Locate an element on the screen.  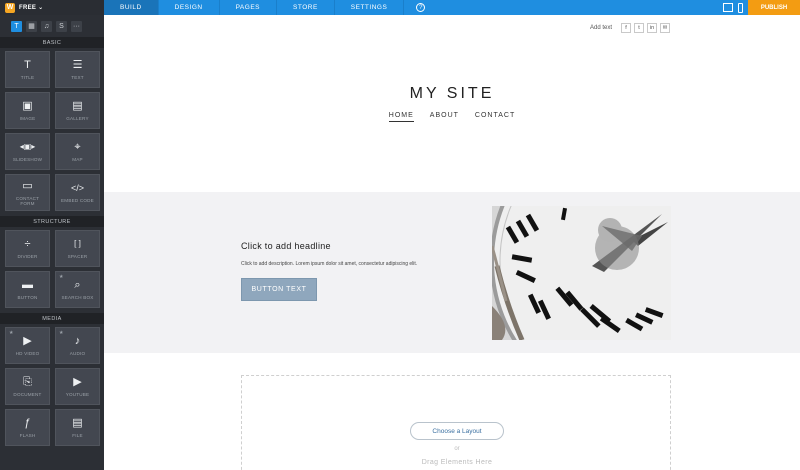
element-embed-code: </> EMBED CODE is located at coordinates (77, 192).